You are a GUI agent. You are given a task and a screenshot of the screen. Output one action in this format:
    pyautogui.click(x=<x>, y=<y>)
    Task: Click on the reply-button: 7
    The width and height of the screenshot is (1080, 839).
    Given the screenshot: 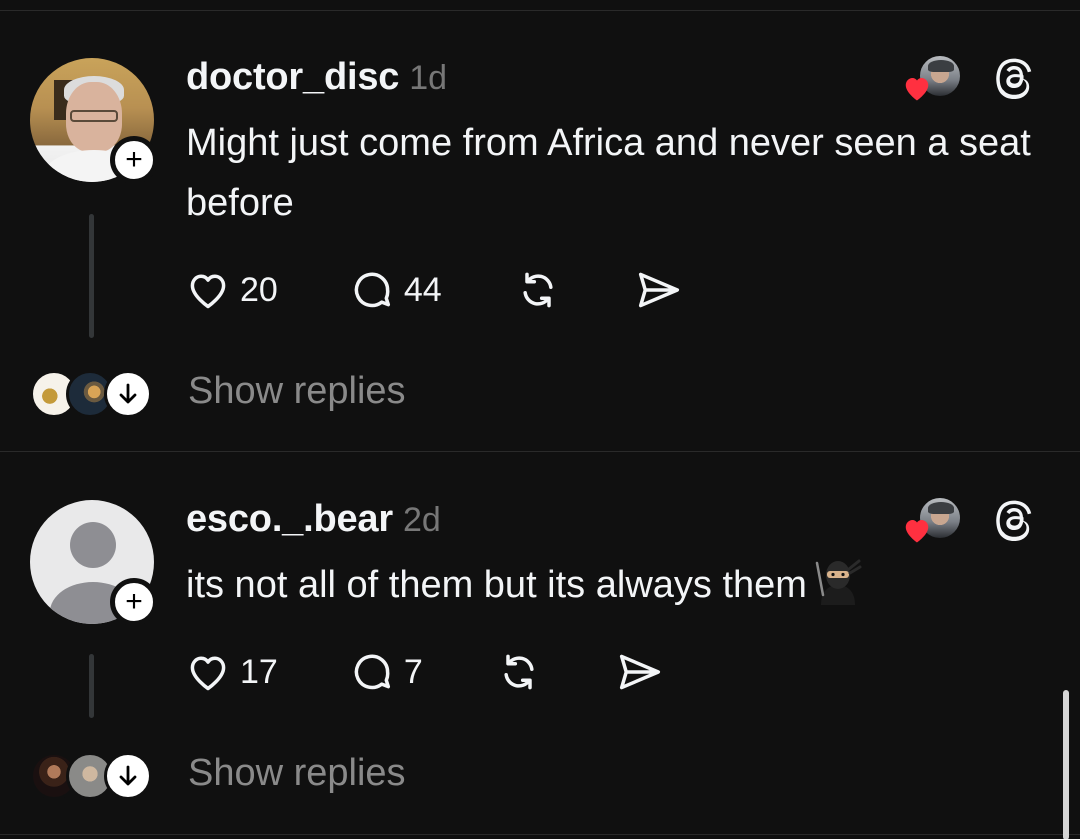 What is the action you would take?
    pyautogui.click(x=386, y=672)
    